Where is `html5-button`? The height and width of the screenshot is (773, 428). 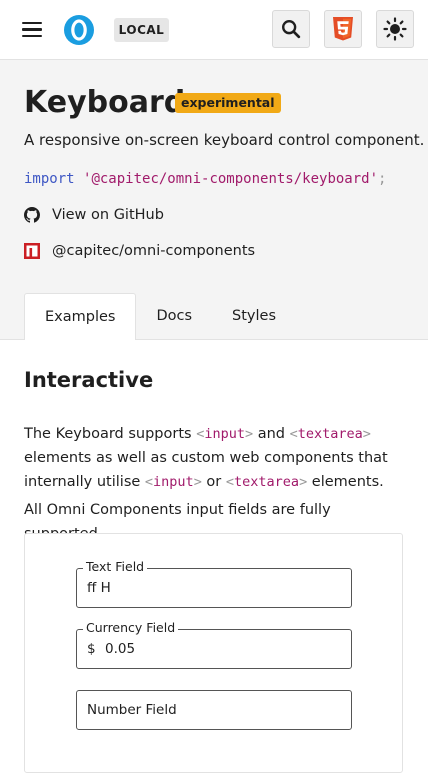 html5-button is located at coordinates (343, 29).